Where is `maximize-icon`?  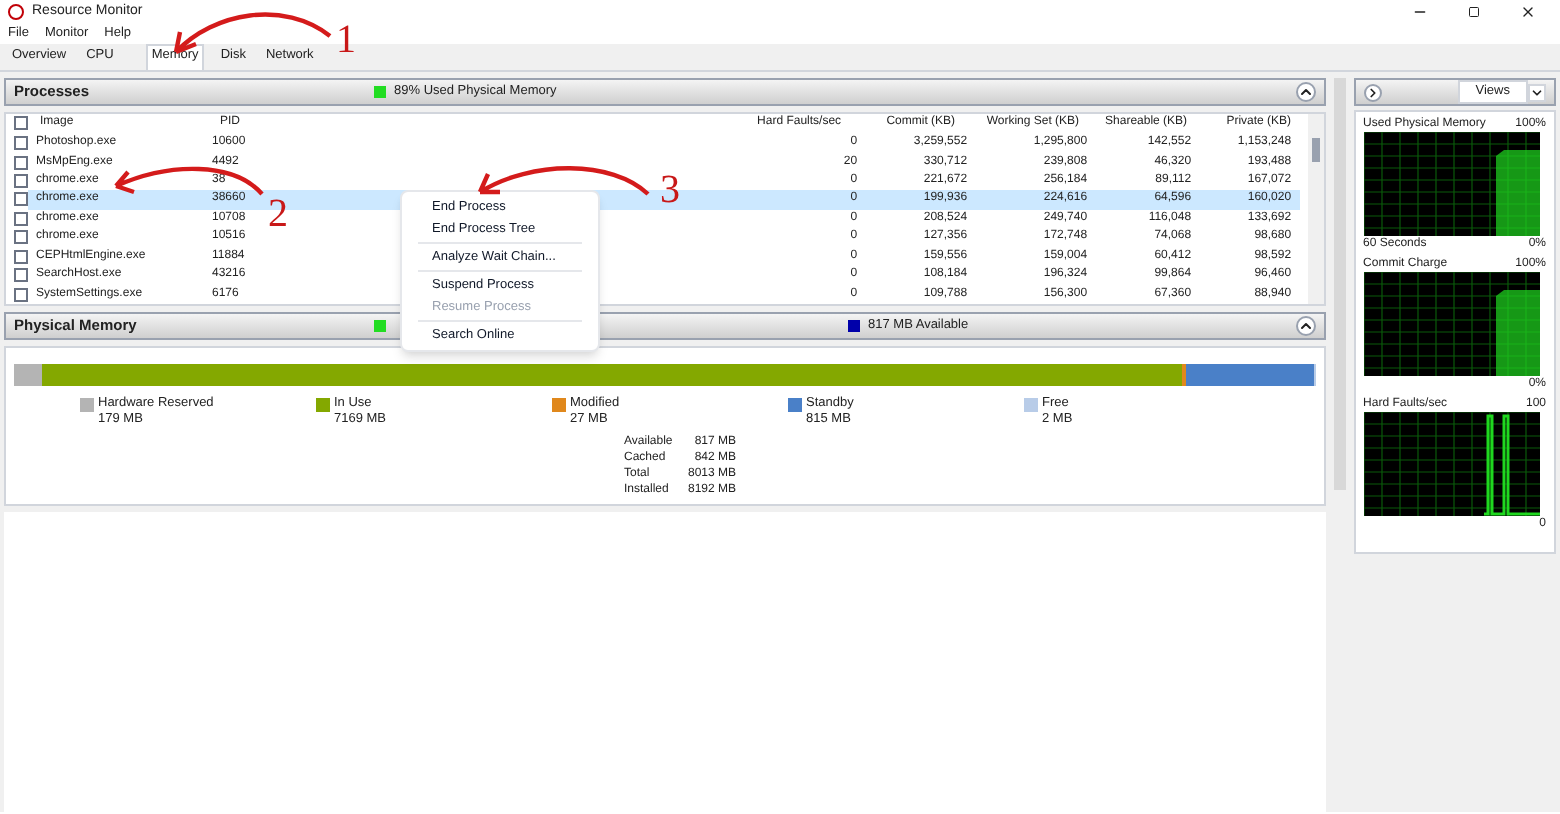 maximize-icon is located at coordinates (1474, 12).